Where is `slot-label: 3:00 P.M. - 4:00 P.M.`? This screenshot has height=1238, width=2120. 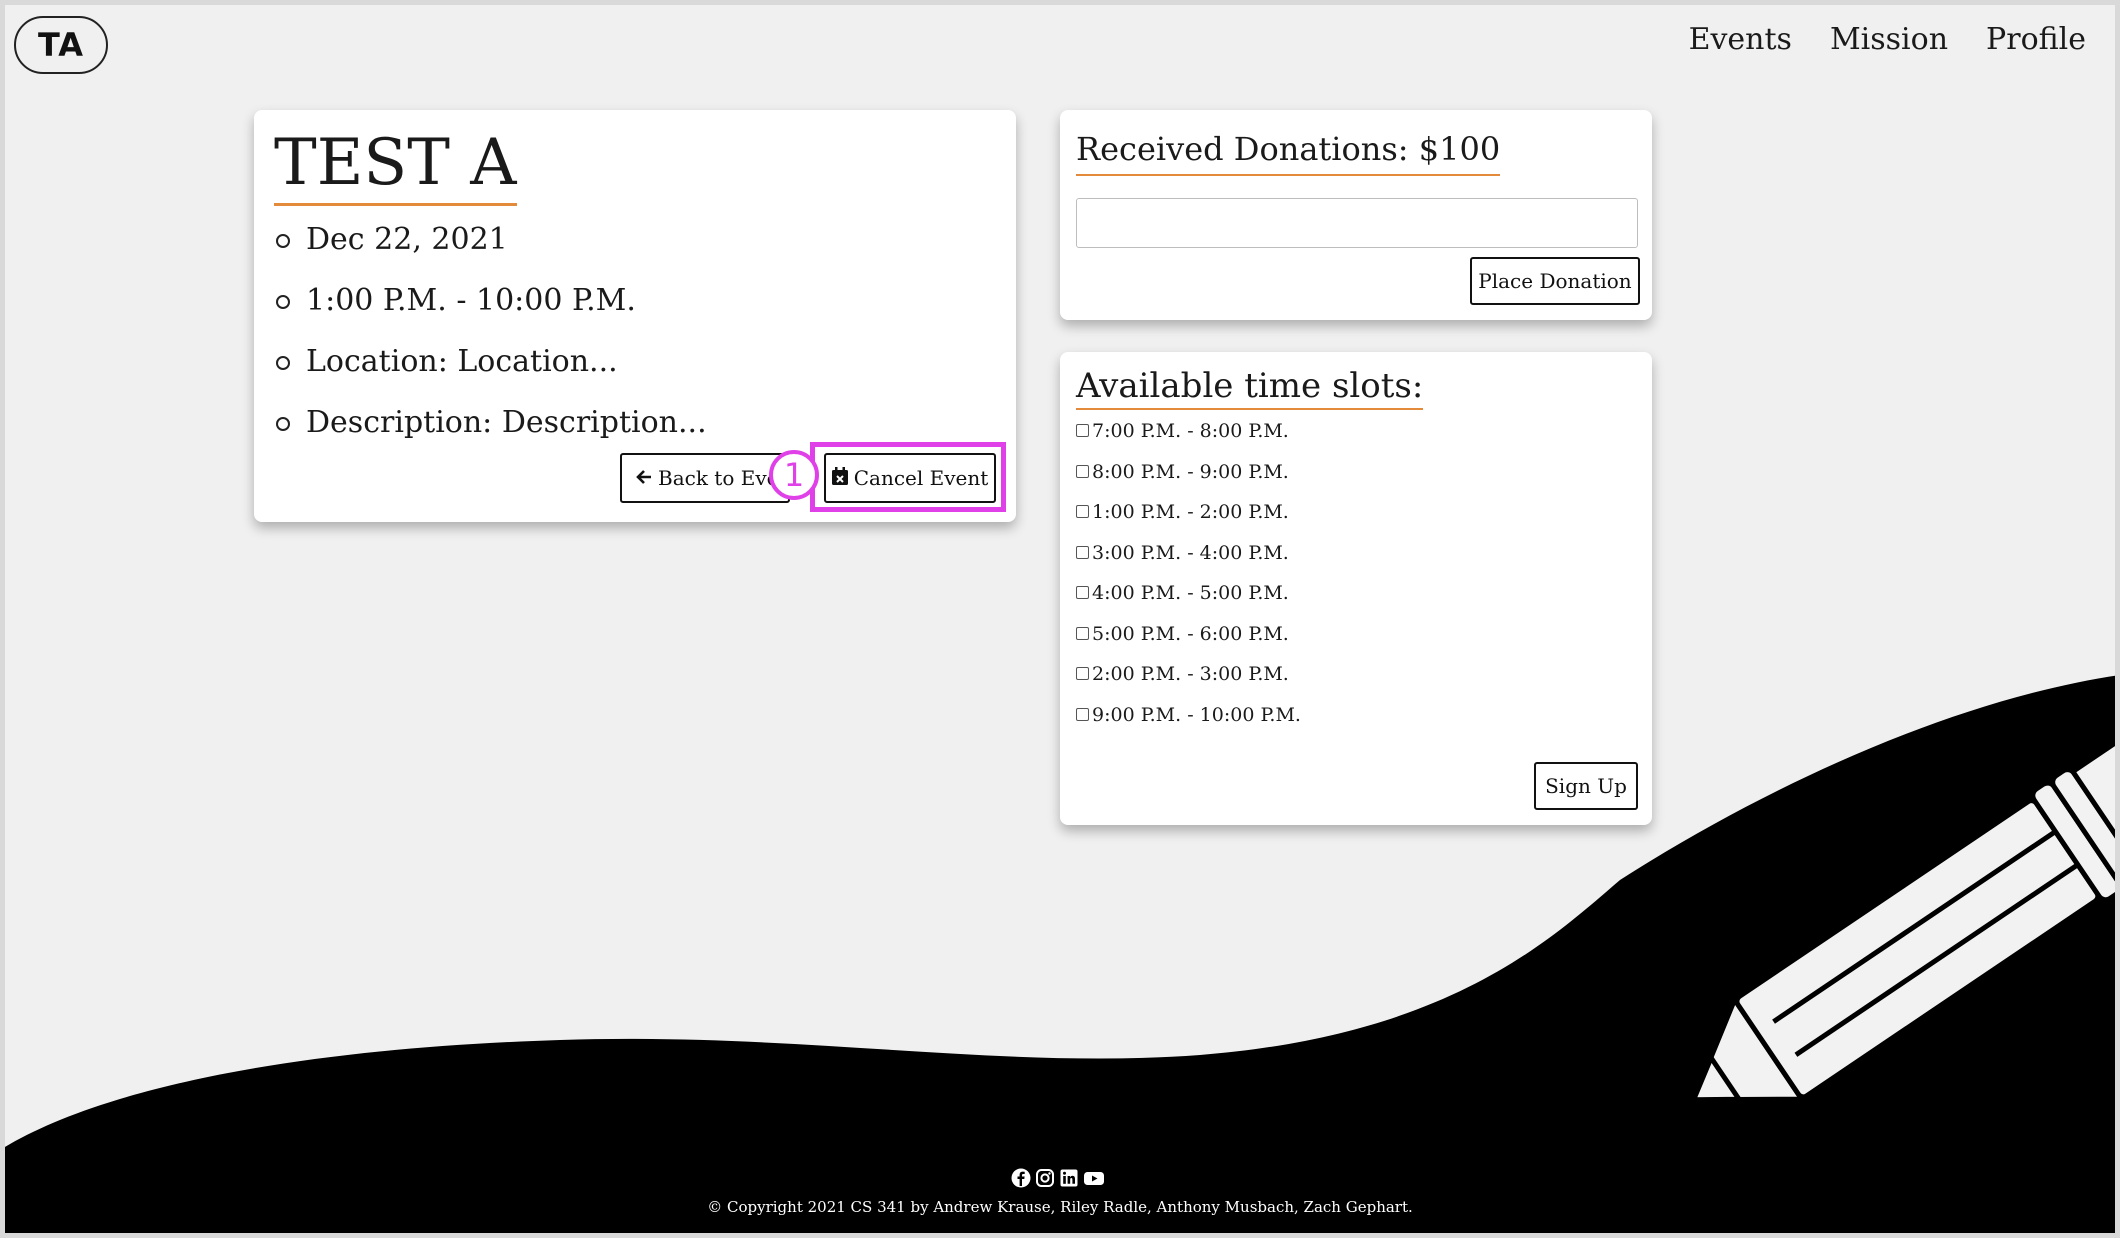
slot-label: 3:00 P.M. - 4:00 P.M. is located at coordinates (1190, 553).